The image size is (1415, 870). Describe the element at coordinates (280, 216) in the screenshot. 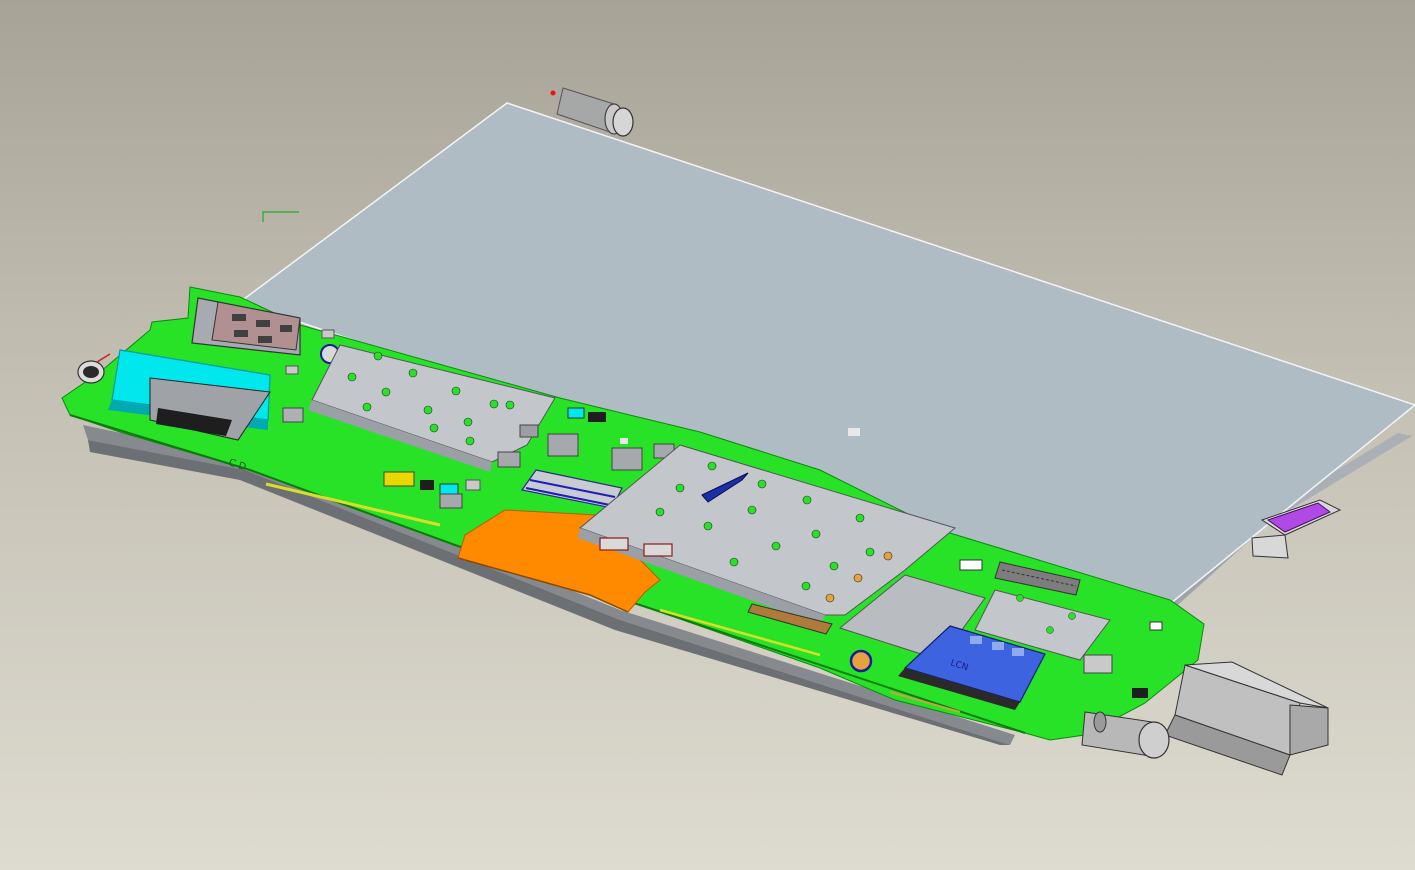

I see `datum-marker` at that location.